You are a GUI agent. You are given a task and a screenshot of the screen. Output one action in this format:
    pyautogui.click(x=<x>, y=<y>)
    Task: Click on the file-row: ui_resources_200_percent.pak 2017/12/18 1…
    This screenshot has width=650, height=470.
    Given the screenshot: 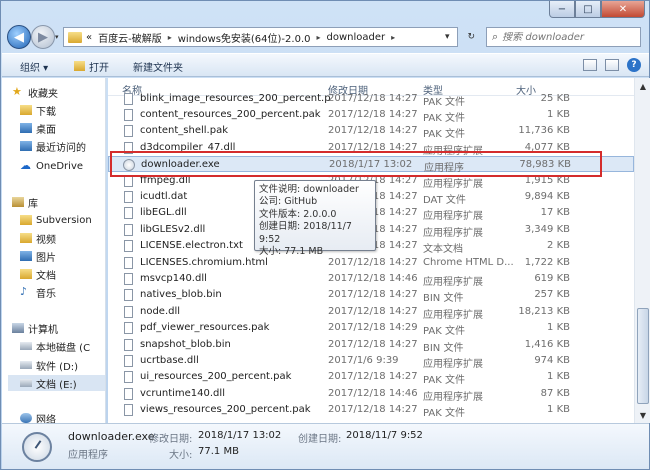 What is the action you would take?
    pyautogui.click(x=371, y=377)
    